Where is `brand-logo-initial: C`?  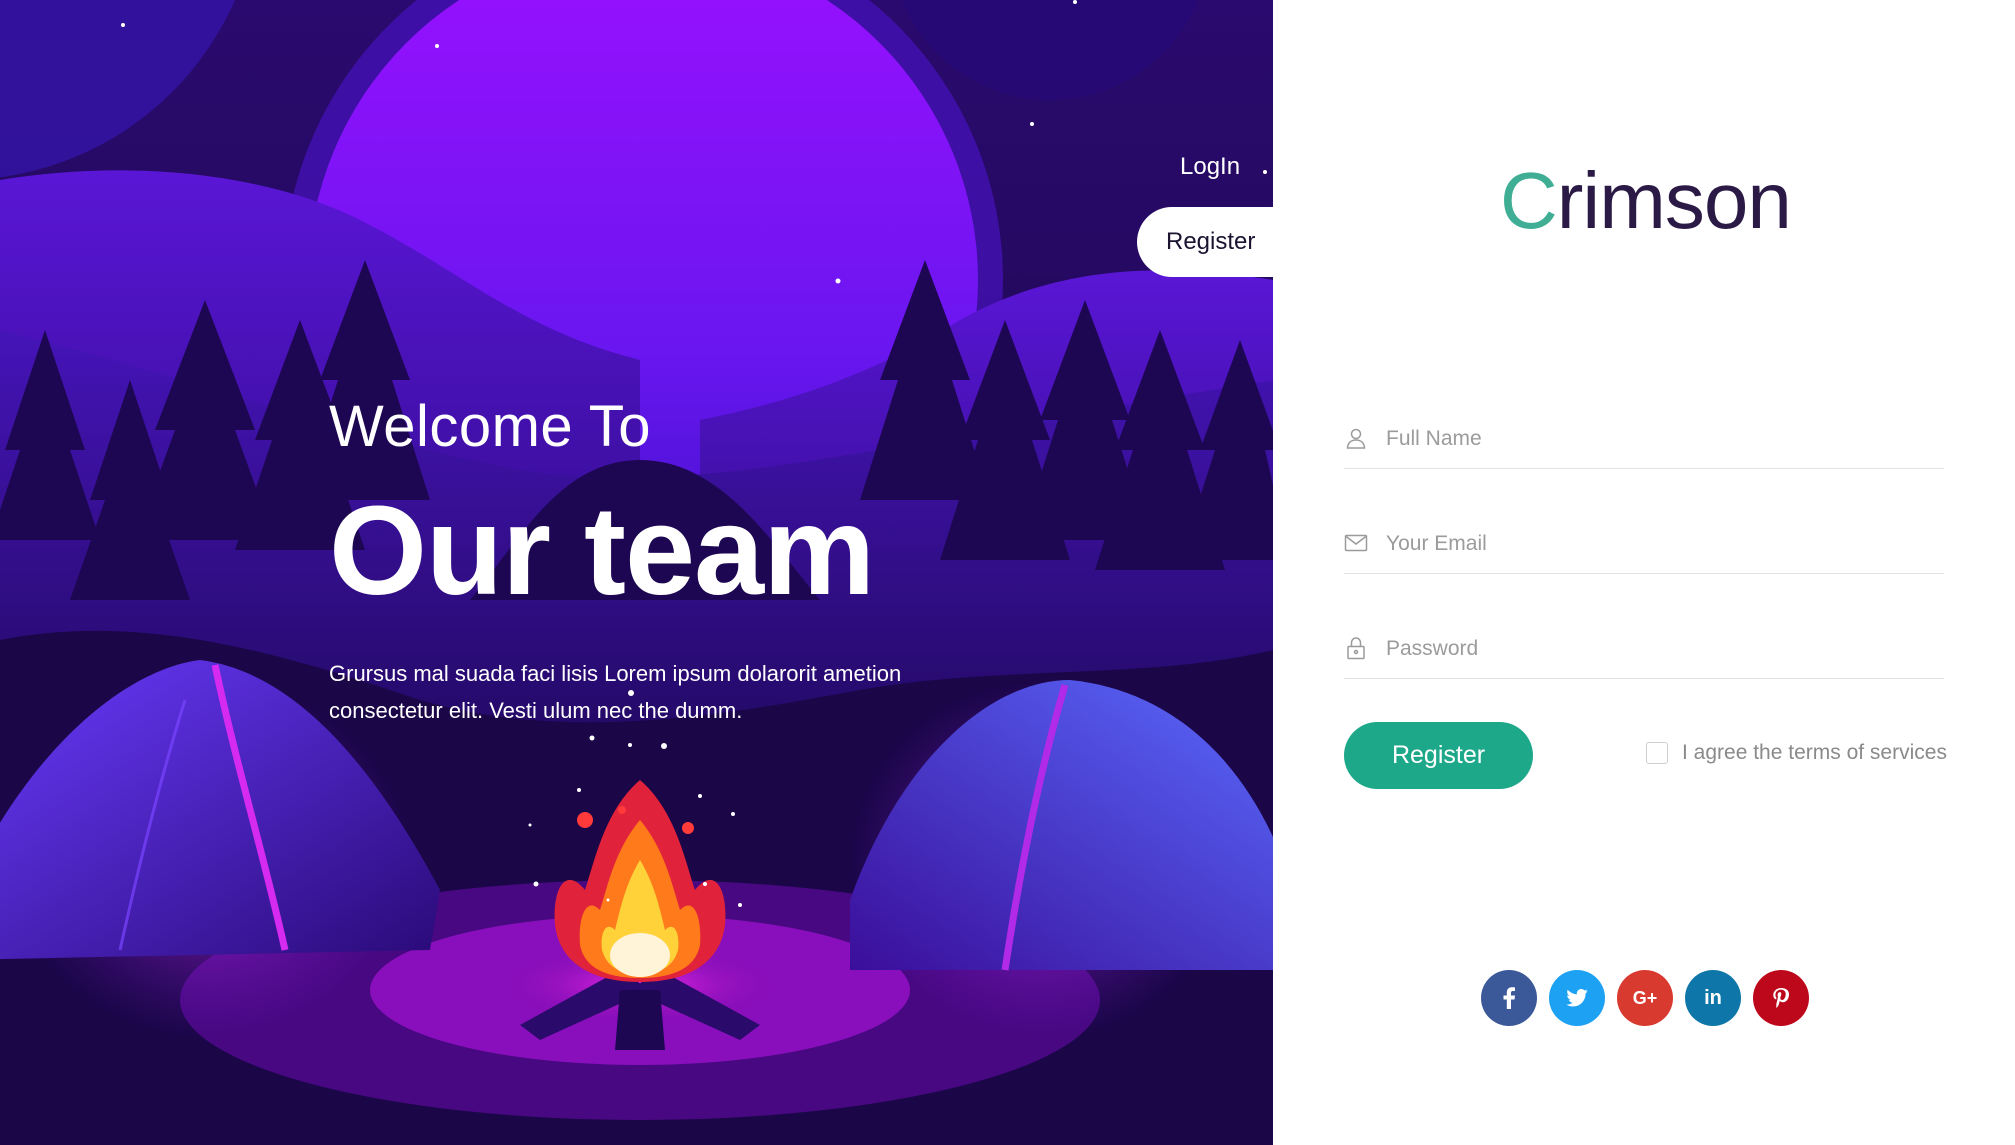 brand-logo-initial: C is located at coordinates (1529, 200).